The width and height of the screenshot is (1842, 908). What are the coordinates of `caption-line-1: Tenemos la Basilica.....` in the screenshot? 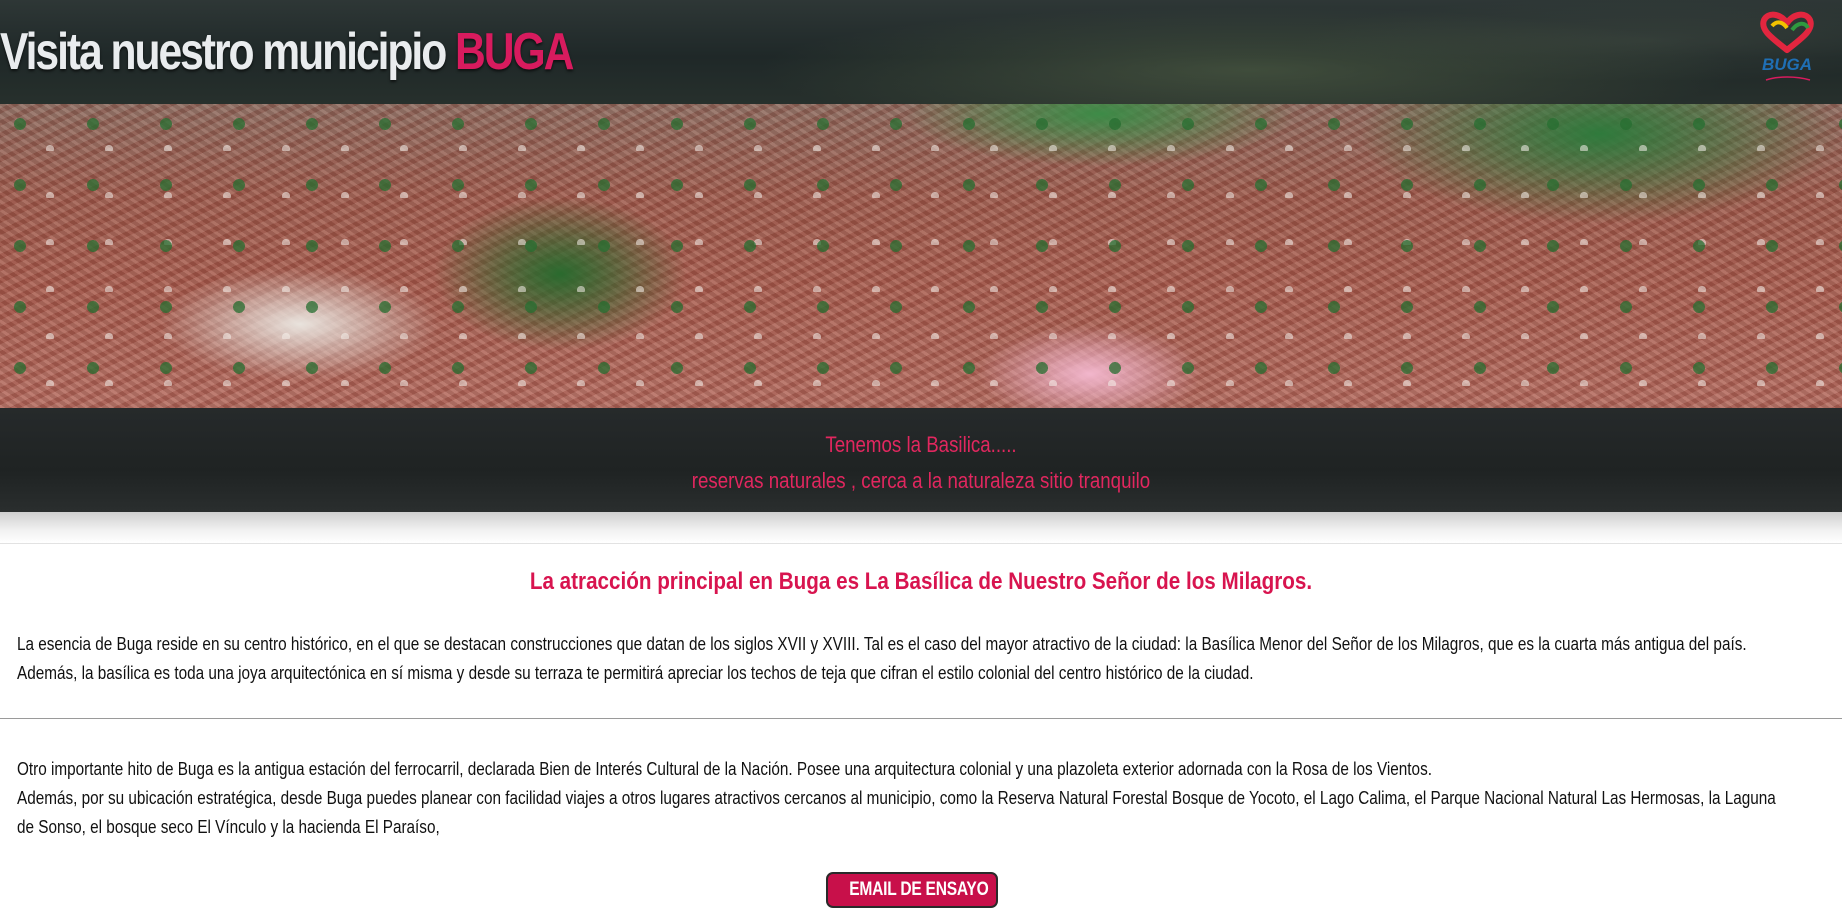 It's located at (921, 444).